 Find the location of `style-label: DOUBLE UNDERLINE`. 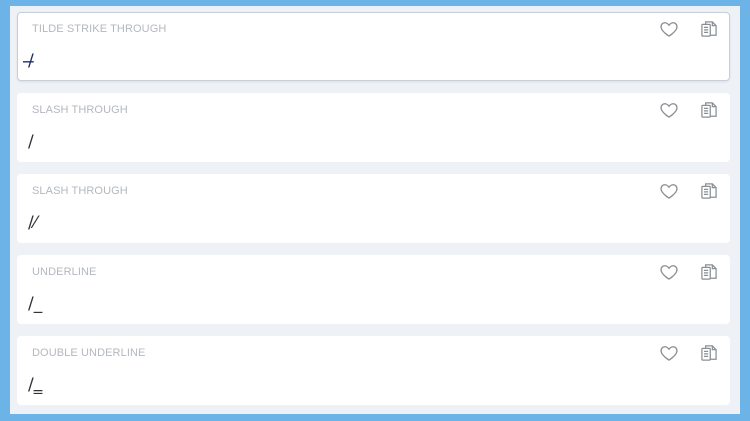

style-label: DOUBLE UNDERLINE is located at coordinates (89, 353).